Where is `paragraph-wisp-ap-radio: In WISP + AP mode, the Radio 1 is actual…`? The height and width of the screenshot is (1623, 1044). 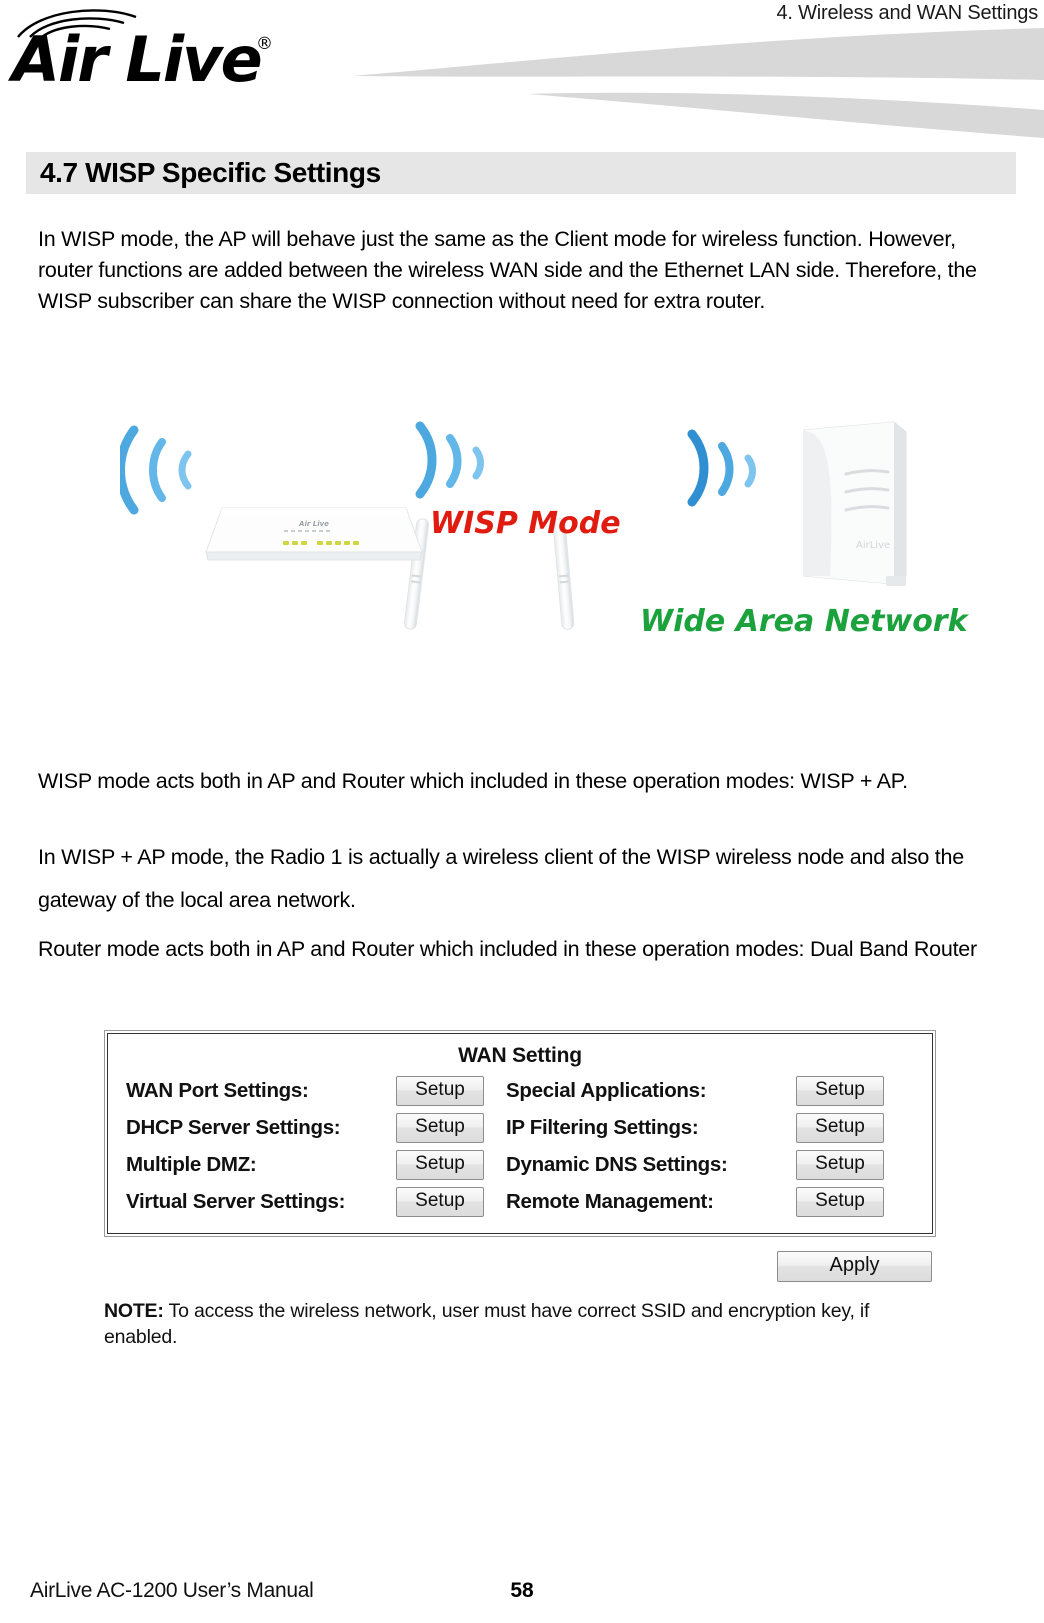
paragraph-wisp-ap-radio: In WISP + AP mode, the Radio 1 is actual… is located at coordinates (501, 878).